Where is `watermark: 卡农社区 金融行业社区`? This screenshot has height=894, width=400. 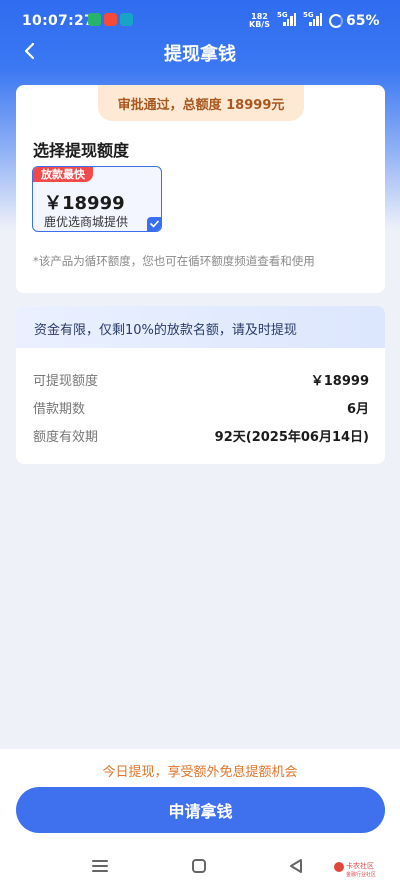
watermark: 卡农社区 金融行业社区 is located at coordinates (361, 870).